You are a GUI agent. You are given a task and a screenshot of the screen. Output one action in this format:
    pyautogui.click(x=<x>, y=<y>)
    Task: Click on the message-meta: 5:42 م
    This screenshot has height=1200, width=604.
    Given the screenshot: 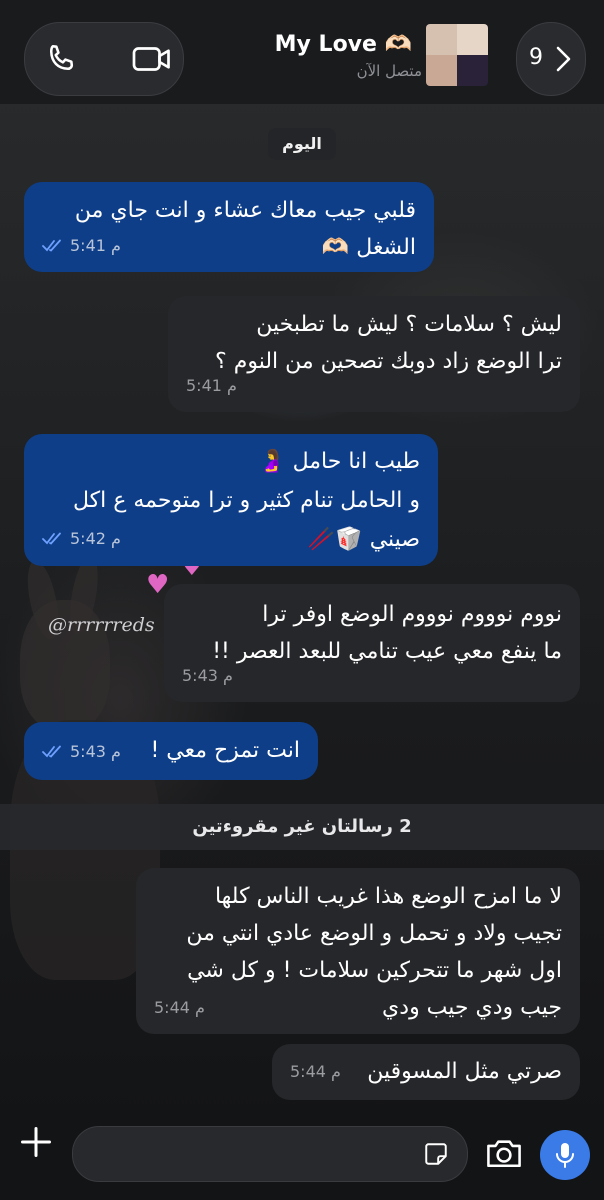 What is the action you would take?
    pyautogui.click(x=81, y=538)
    